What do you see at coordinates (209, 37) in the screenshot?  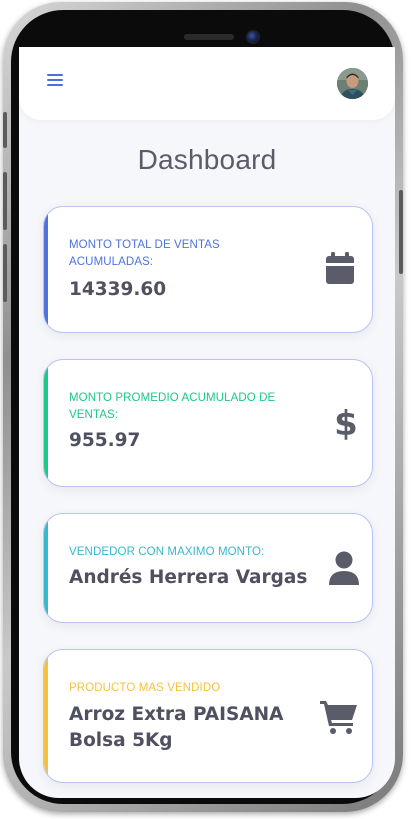 I see `earpiece-speaker` at bounding box center [209, 37].